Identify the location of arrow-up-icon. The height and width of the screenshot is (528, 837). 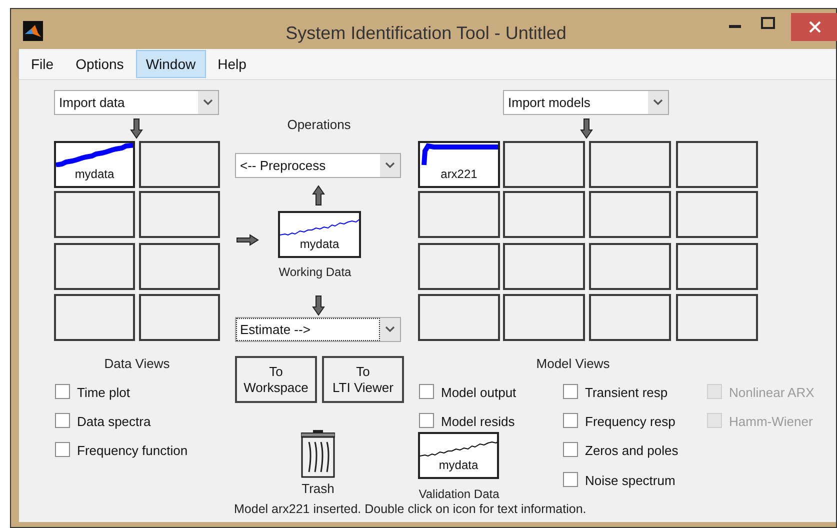
(318, 195).